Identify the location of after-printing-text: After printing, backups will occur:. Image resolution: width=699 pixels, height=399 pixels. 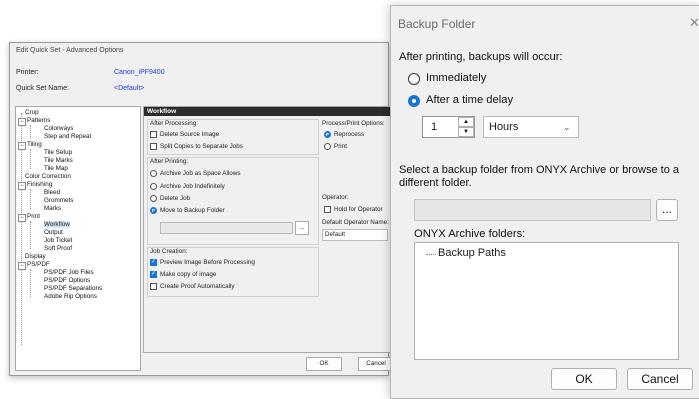
(481, 57).